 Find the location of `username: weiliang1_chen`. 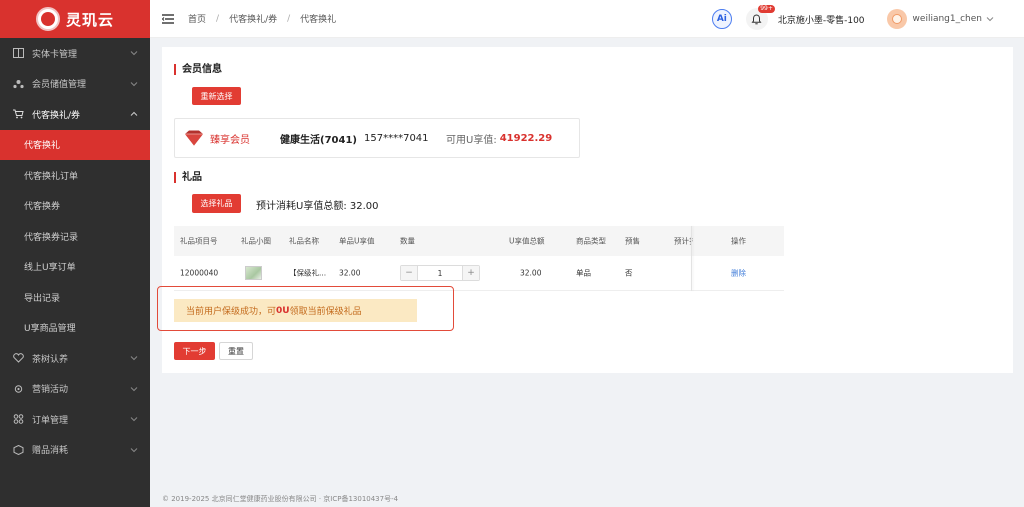

username: weiliang1_chen is located at coordinates (947, 19).